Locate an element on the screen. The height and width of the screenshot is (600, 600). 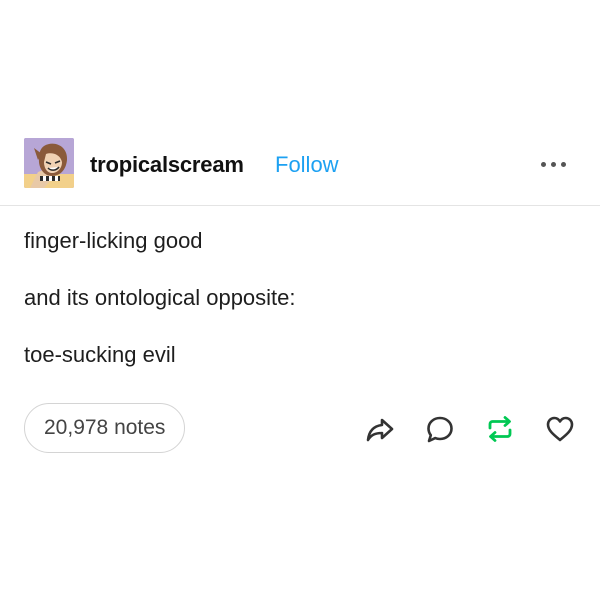
post-footer: 20,978 notes is located at coordinates (300, 428).